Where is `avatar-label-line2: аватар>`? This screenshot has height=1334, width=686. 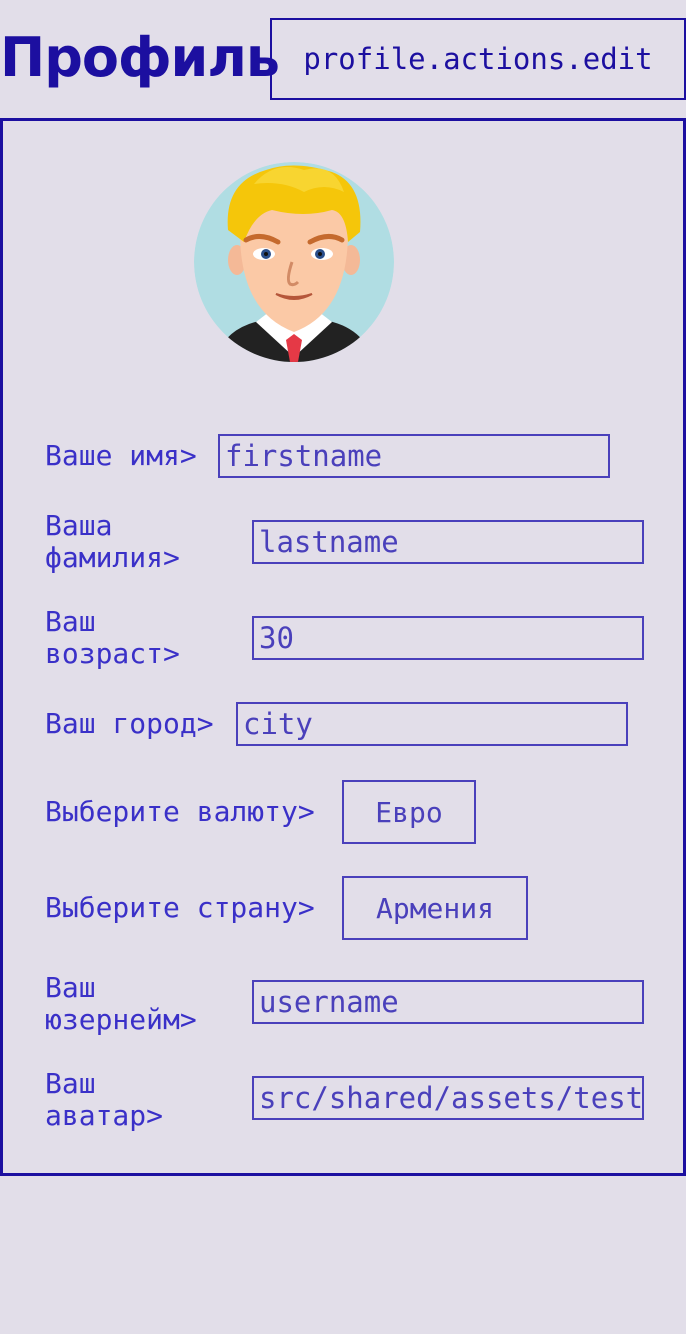 avatar-label-line2: аватар> is located at coordinates (104, 1115).